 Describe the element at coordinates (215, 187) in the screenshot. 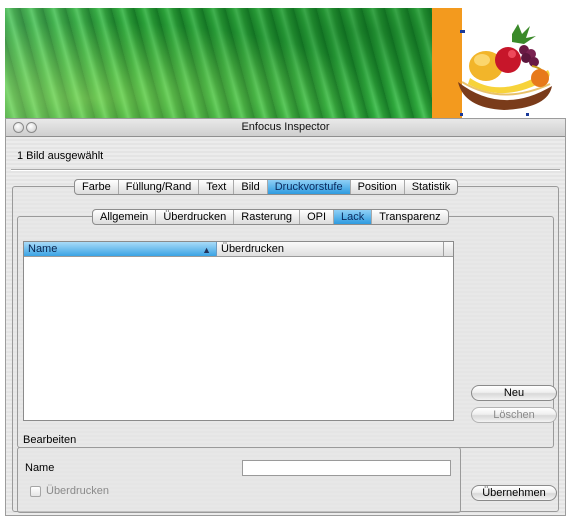

I see `tab-text: Text` at that location.